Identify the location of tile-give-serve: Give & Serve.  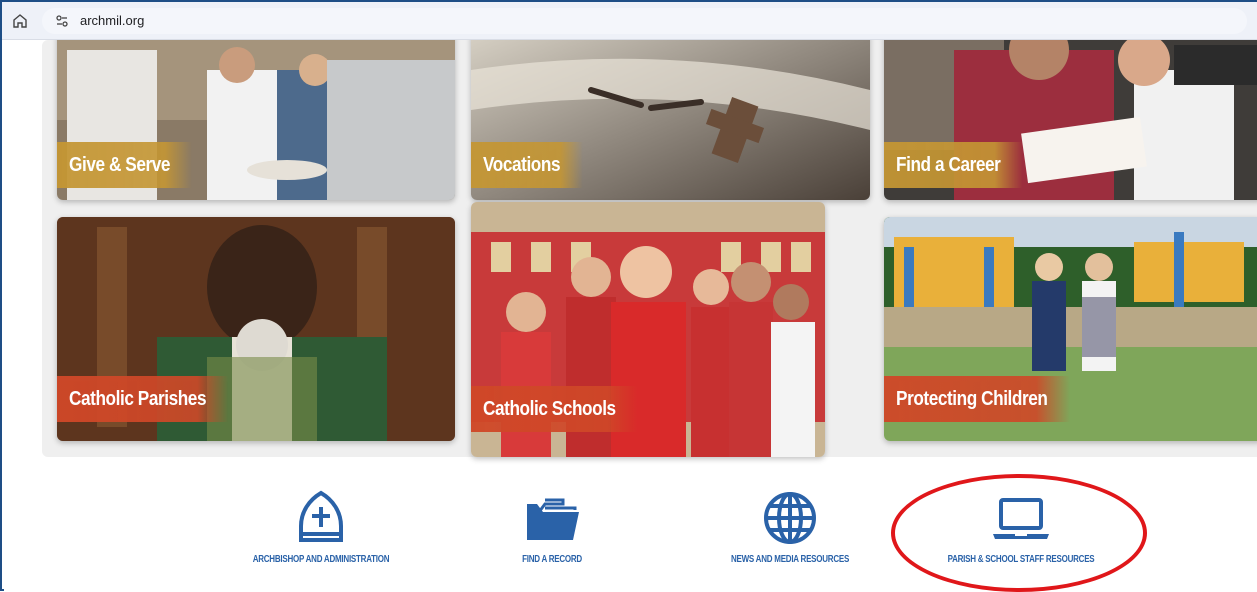
(256, 120).